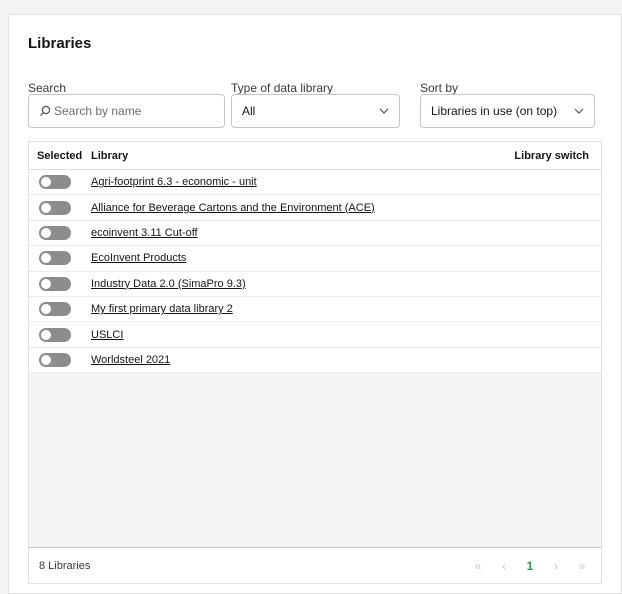 This screenshot has width=622, height=594. What do you see at coordinates (315, 565) in the screenshot?
I see `table-footer: 8 Libraries « ‹ 1 › »` at bounding box center [315, 565].